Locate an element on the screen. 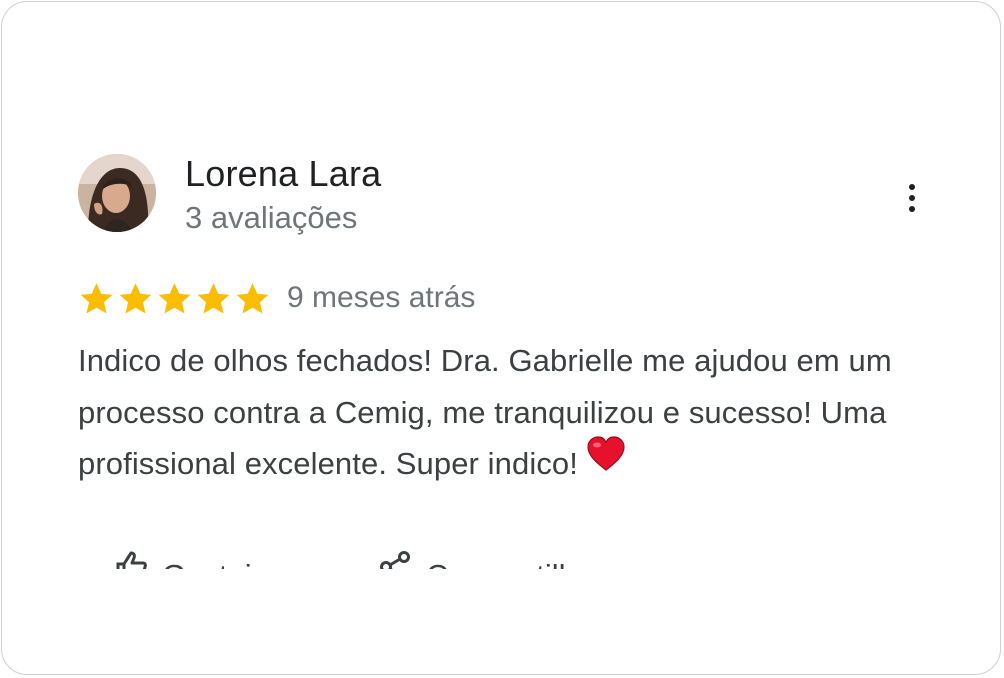 This screenshot has height=678, width=1004. more-options-button is located at coordinates (912, 198).